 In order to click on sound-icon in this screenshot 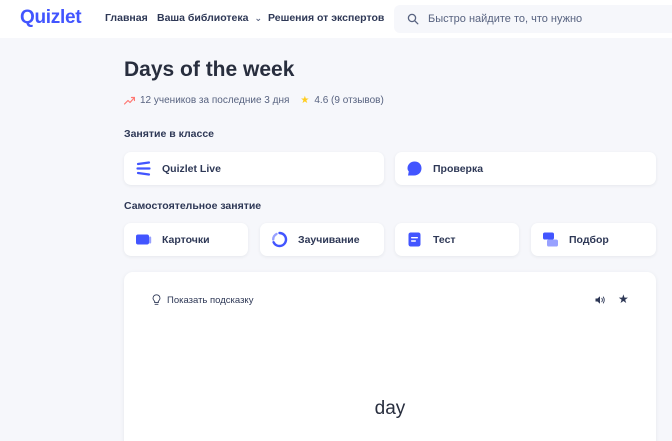, I will do `click(600, 300)`.